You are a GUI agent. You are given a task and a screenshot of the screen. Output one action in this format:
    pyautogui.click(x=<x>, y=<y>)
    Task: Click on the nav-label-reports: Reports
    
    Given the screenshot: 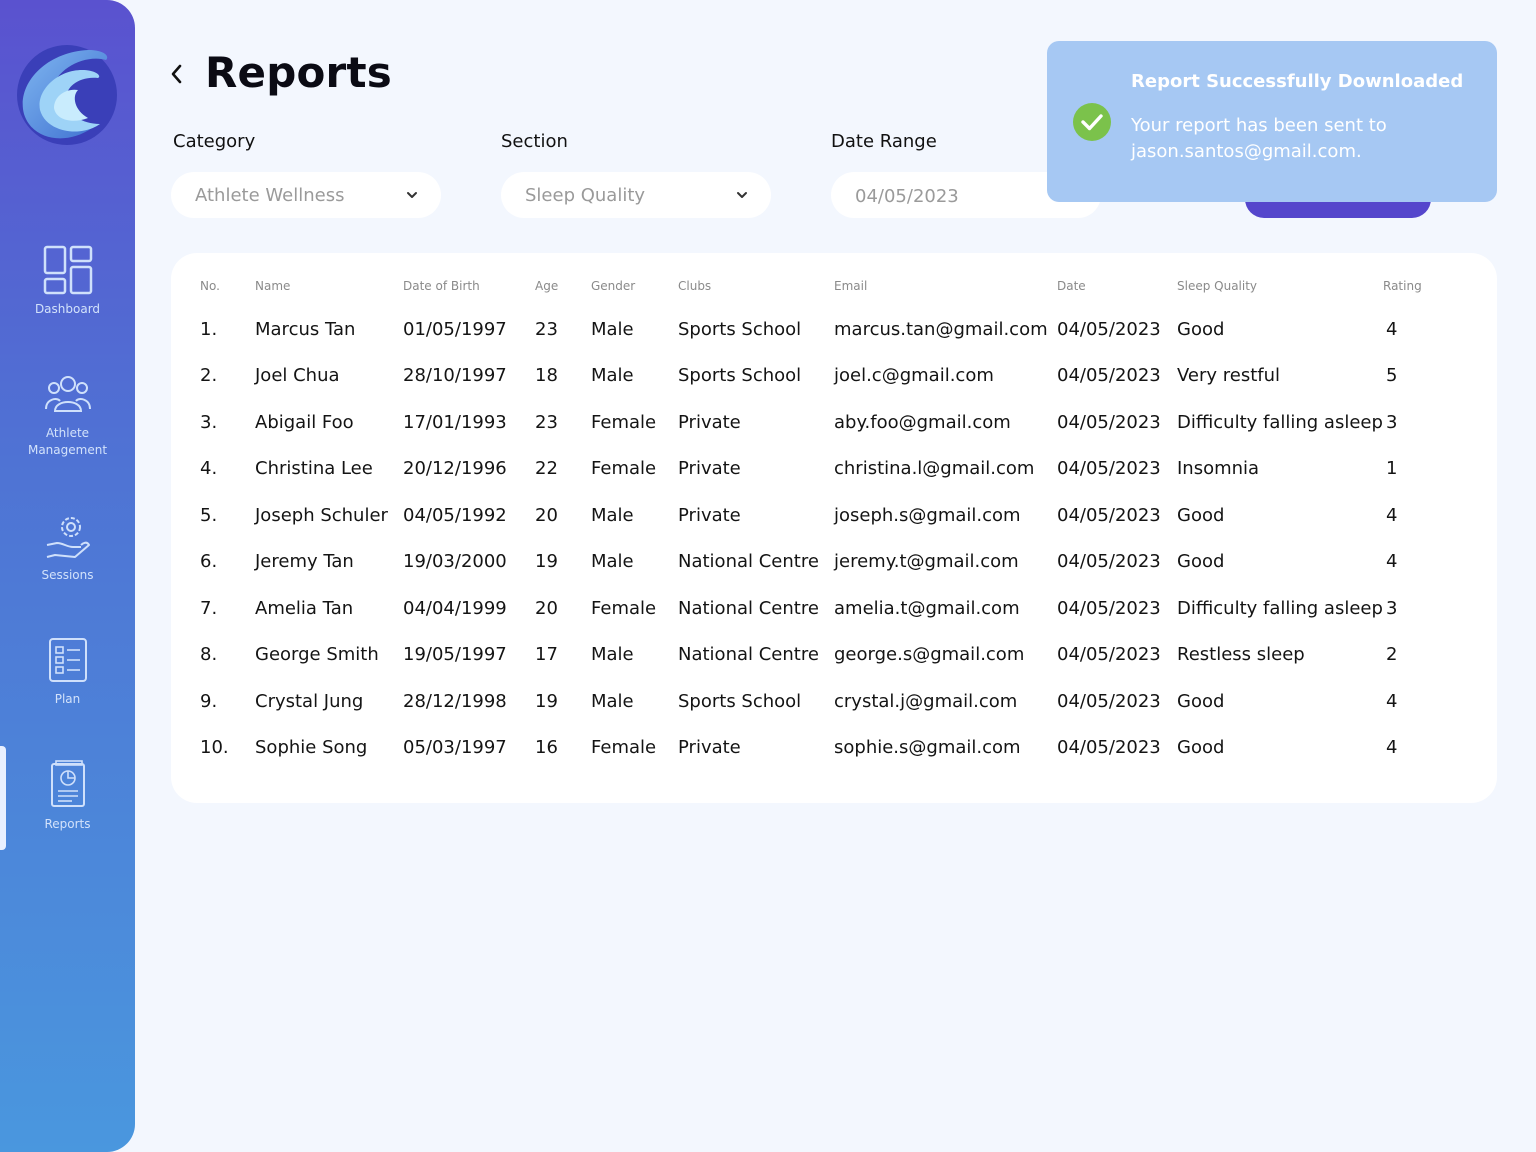 What is the action you would take?
    pyautogui.click(x=67, y=824)
    